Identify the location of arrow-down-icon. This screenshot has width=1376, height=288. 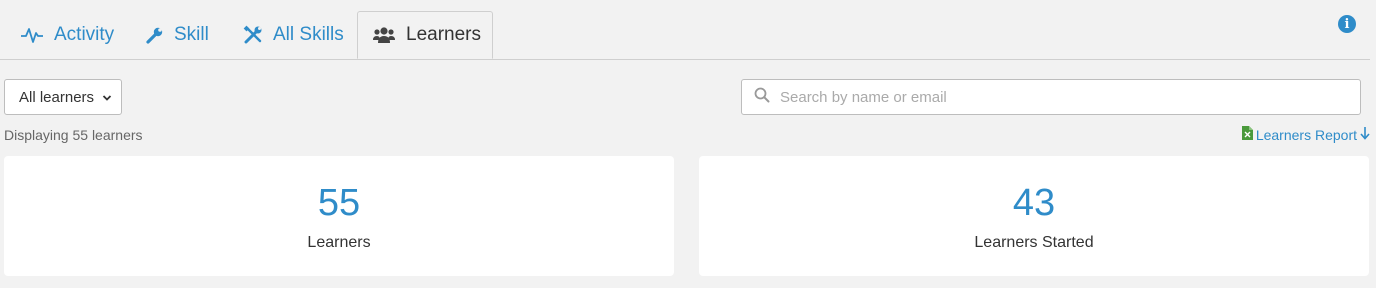
(1365, 134).